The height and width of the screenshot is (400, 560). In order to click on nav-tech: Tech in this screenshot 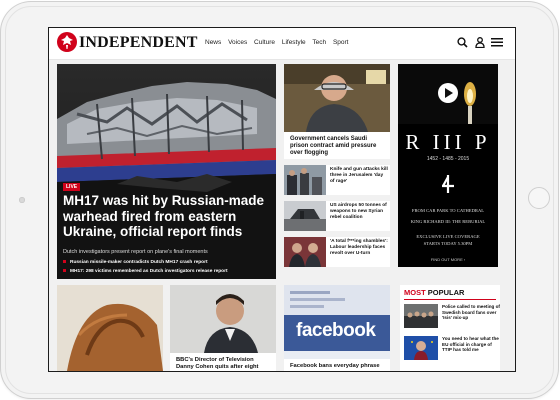, I will do `click(319, 42)`.